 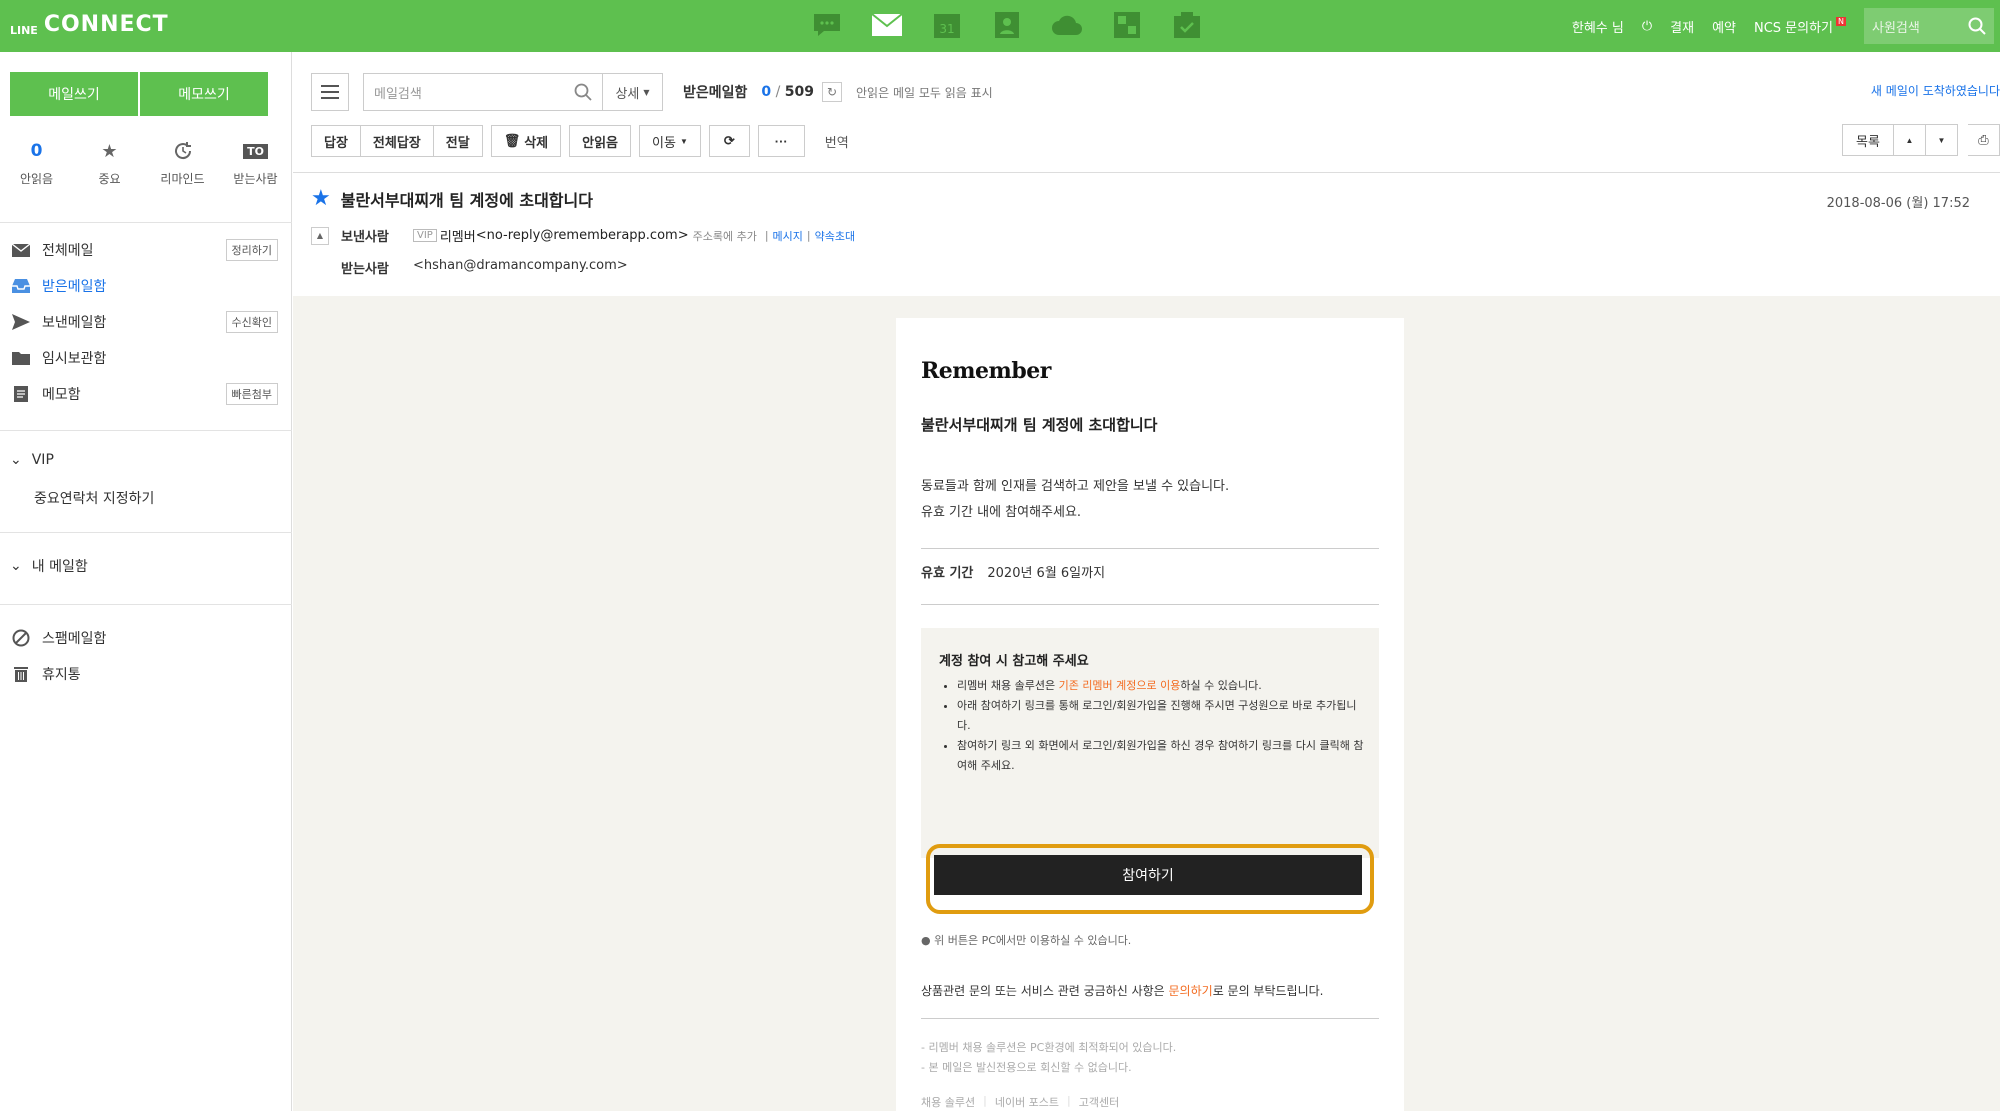 I want to click on top-bar: LINE CONNECT 31 한혜수 님 ⏻ 결재 예약 NCS 문의하기N, so click(x=1000, y=26).